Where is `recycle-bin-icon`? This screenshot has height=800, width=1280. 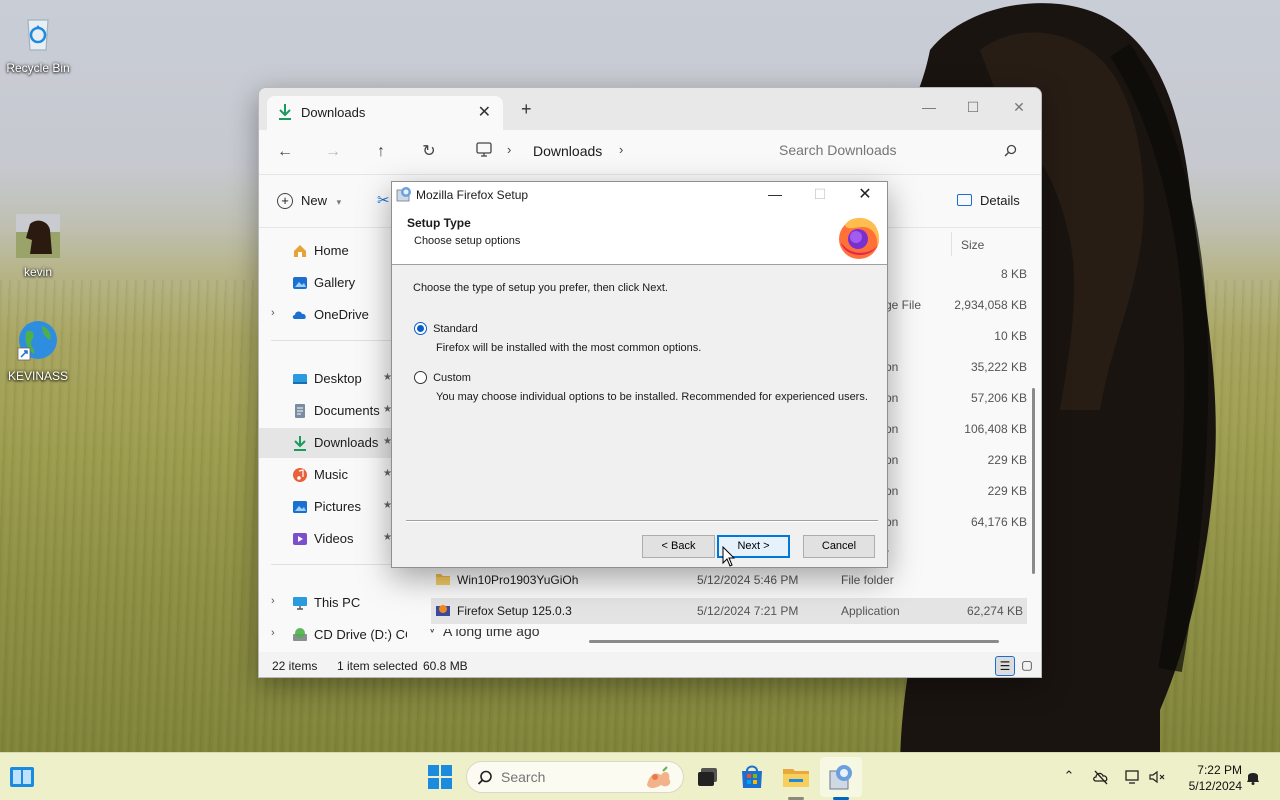
recycle-bin-icon is located at coordinates (38, 35).